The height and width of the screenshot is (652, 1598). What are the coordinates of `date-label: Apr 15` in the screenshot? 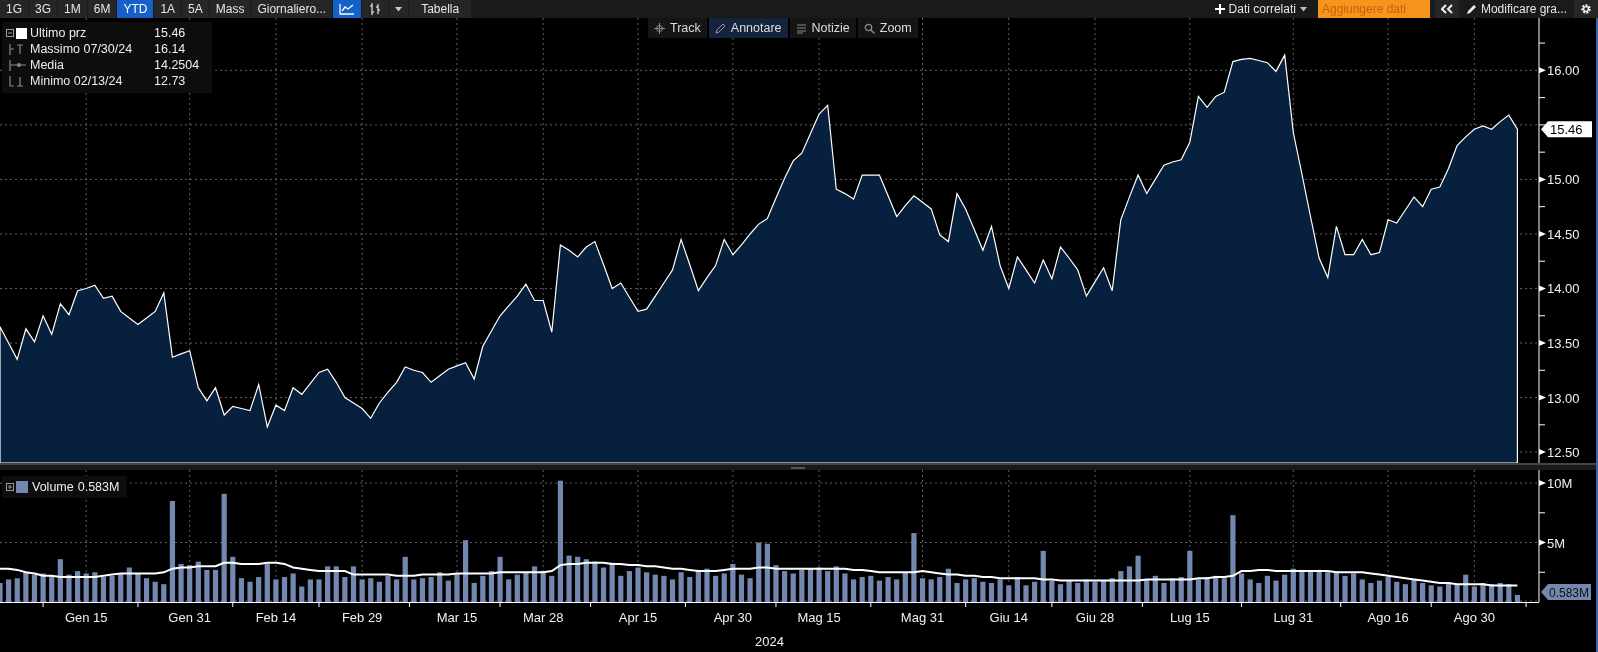 It's located at (638, 617).